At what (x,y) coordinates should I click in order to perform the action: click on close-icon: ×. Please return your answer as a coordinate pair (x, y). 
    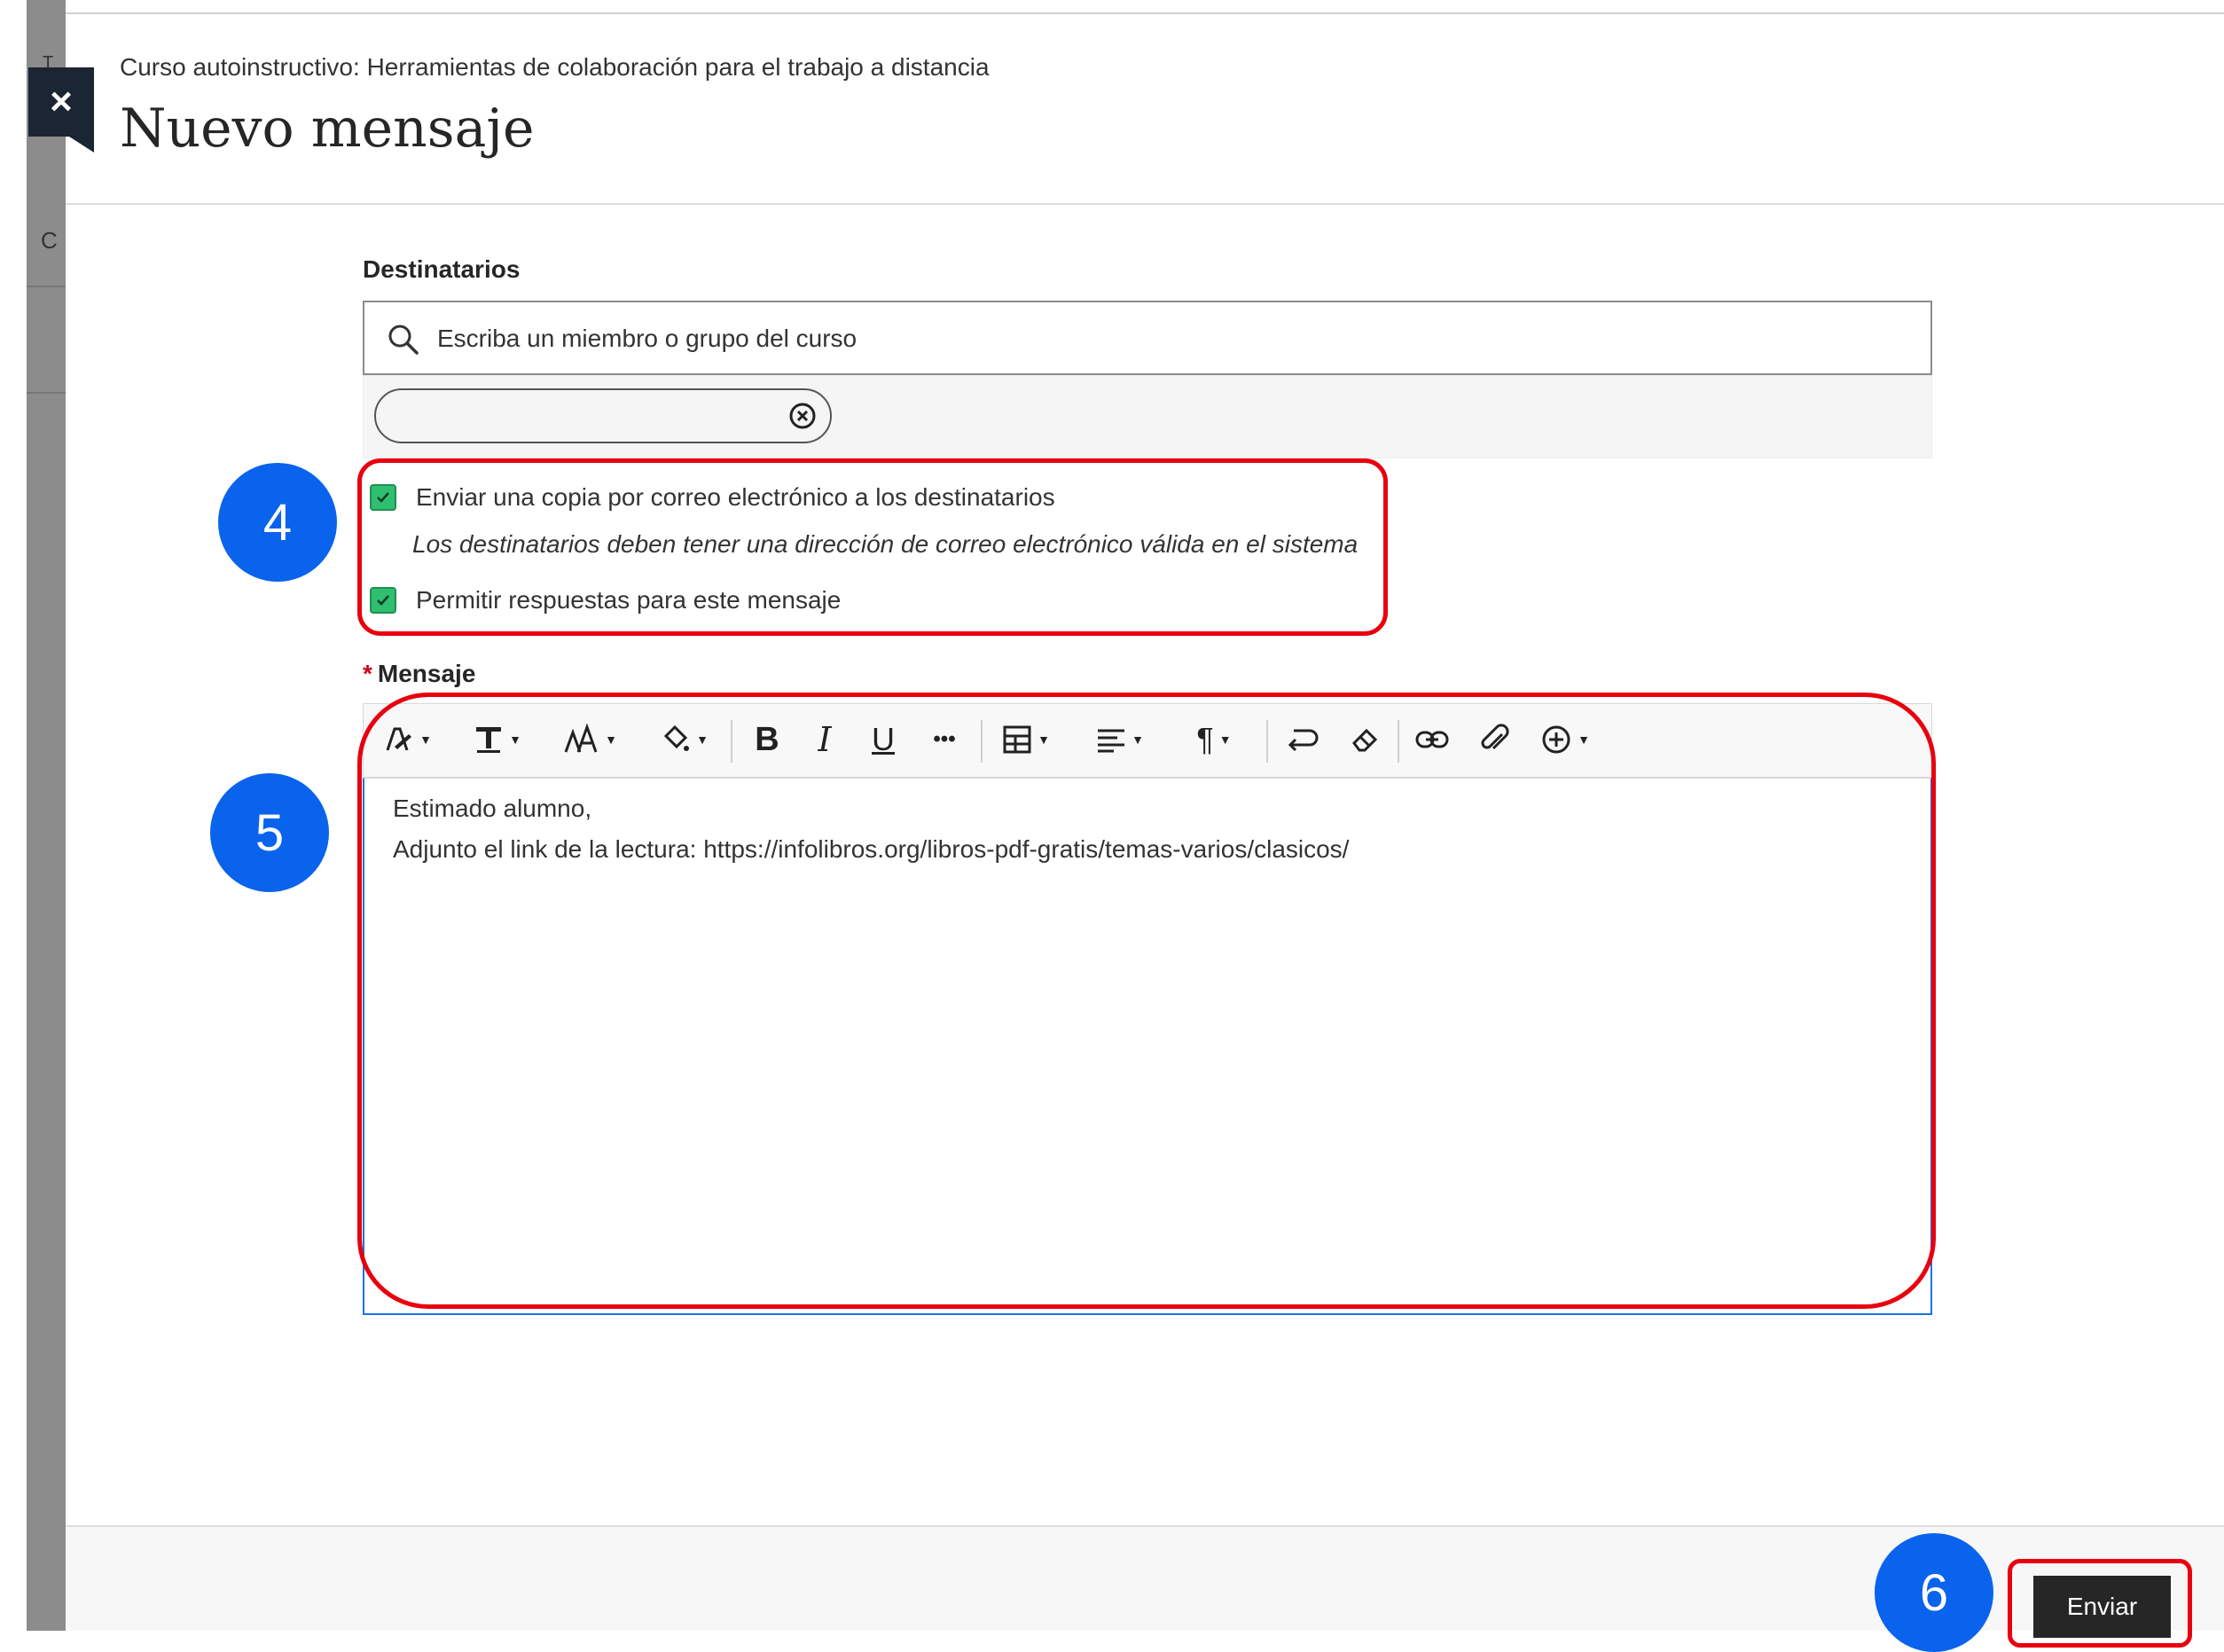
    Looking at the image, I should click on (61, 101).